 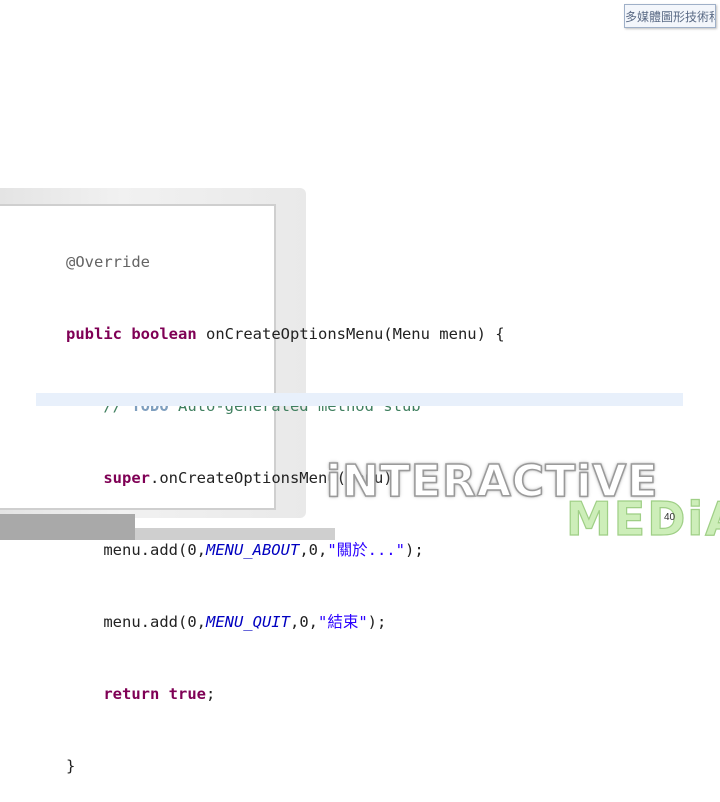 What do you see at coordinates (131, 694) in the screenshot?
I see `keyword-return: return` at bounding box center [131, 694].